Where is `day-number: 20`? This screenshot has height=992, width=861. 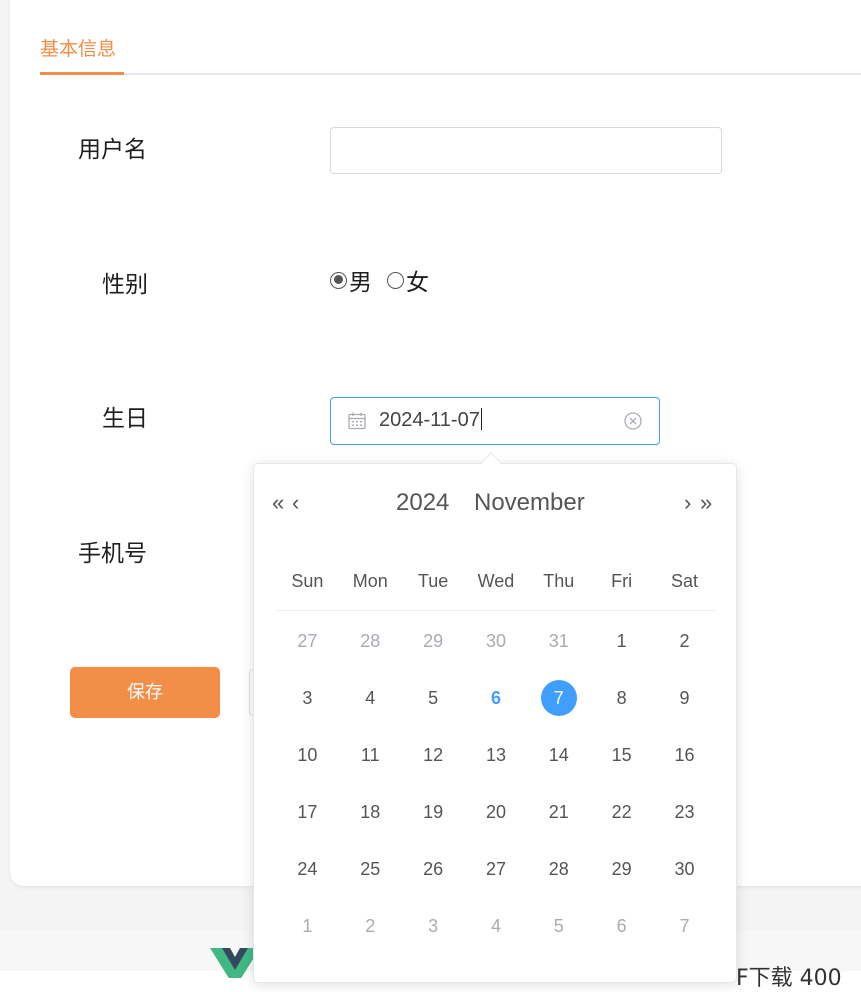
day-number: 20 is located at coordinates (495, 812).